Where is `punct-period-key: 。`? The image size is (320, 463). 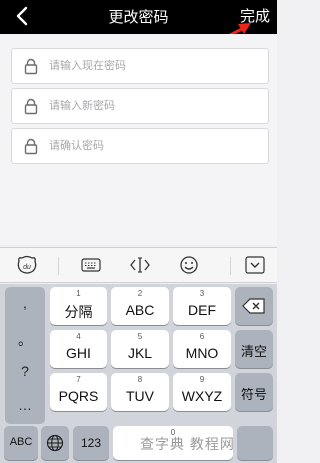 punct-period-key: 。 is located at coordinates (25, 340).